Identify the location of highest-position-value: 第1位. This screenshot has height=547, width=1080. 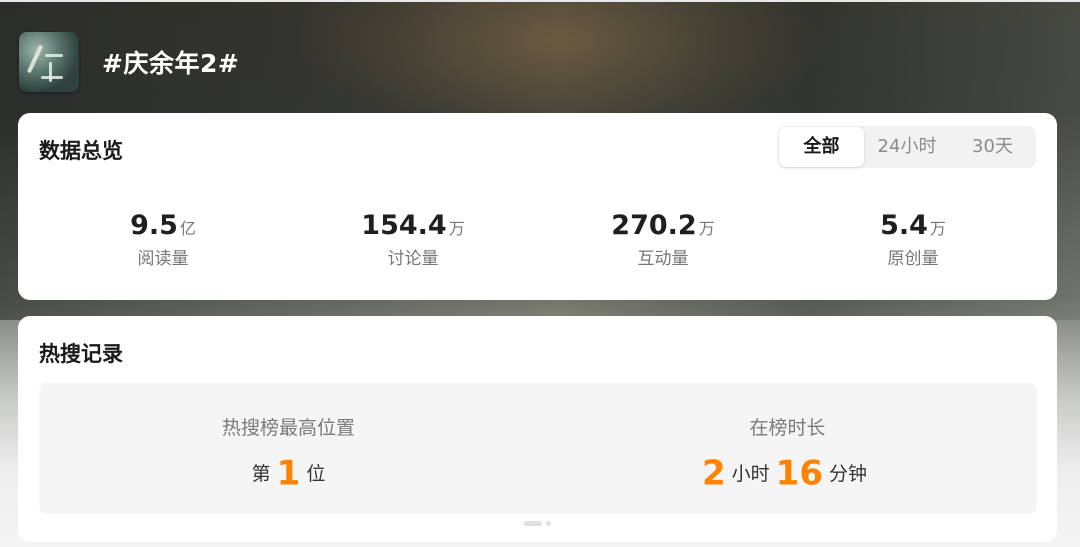
(288, 473).